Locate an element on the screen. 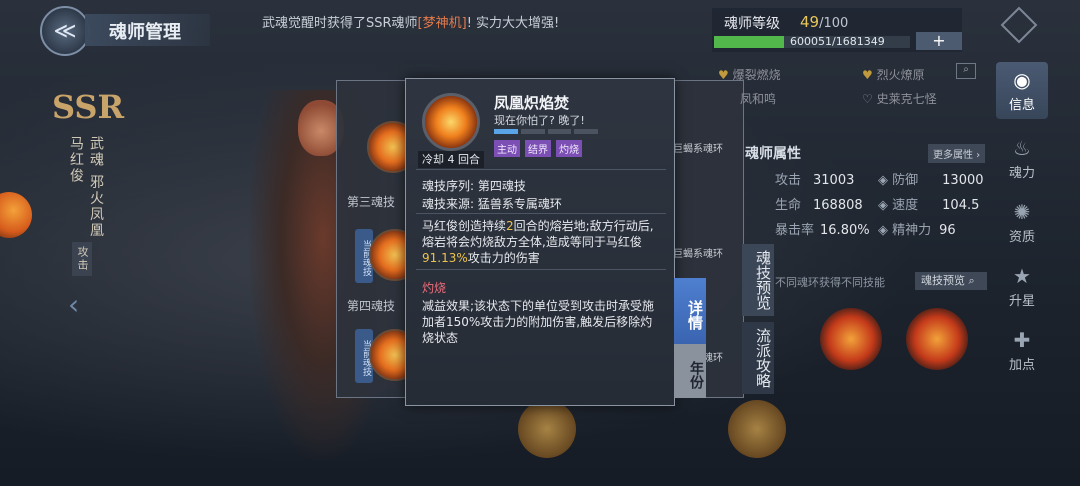 The width and height of the screenshot is (1080, 486). skill-name: 凤凰炽焰焚 is located at coordinates (532, 103).